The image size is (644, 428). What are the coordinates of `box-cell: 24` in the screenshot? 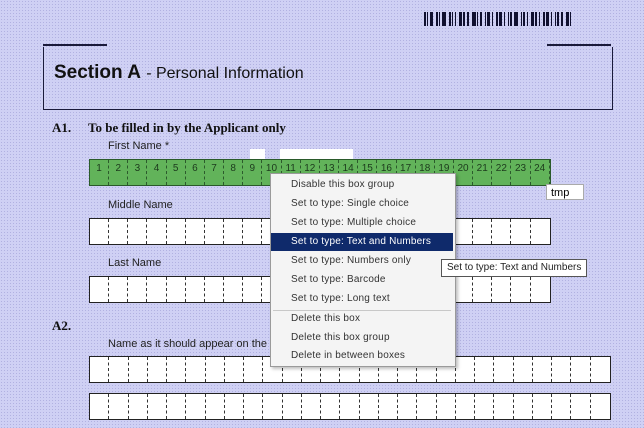 It's located at (540, 172).